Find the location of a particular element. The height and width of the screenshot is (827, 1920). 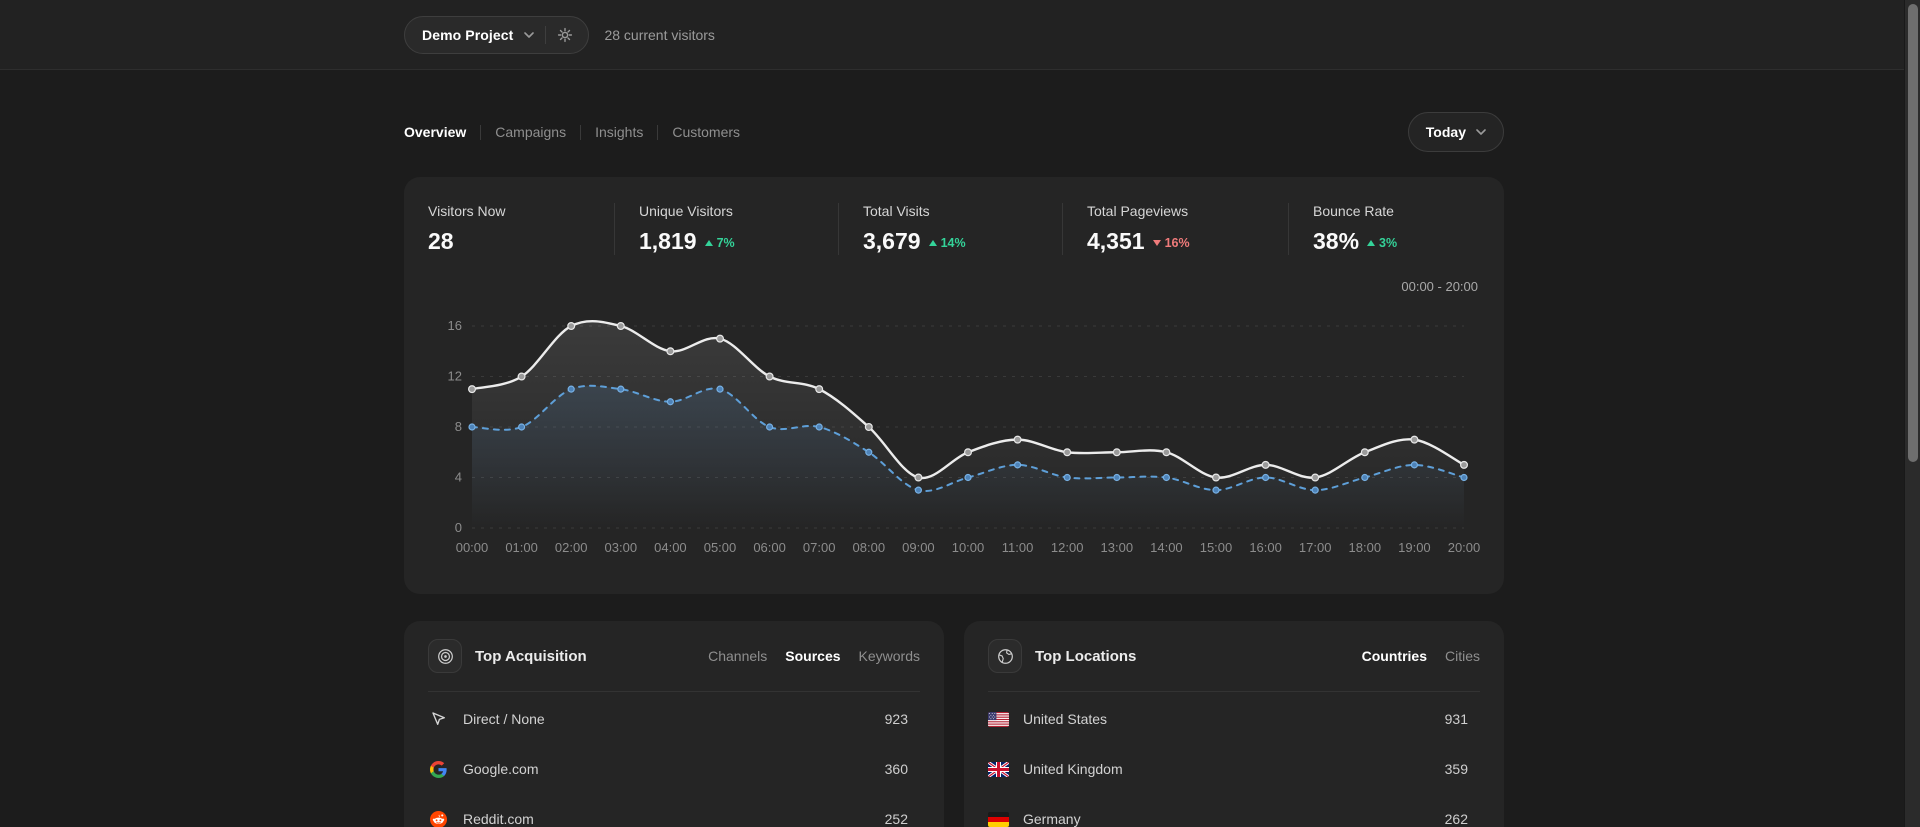

row-value: 360 is located at coordinates (896, 769).